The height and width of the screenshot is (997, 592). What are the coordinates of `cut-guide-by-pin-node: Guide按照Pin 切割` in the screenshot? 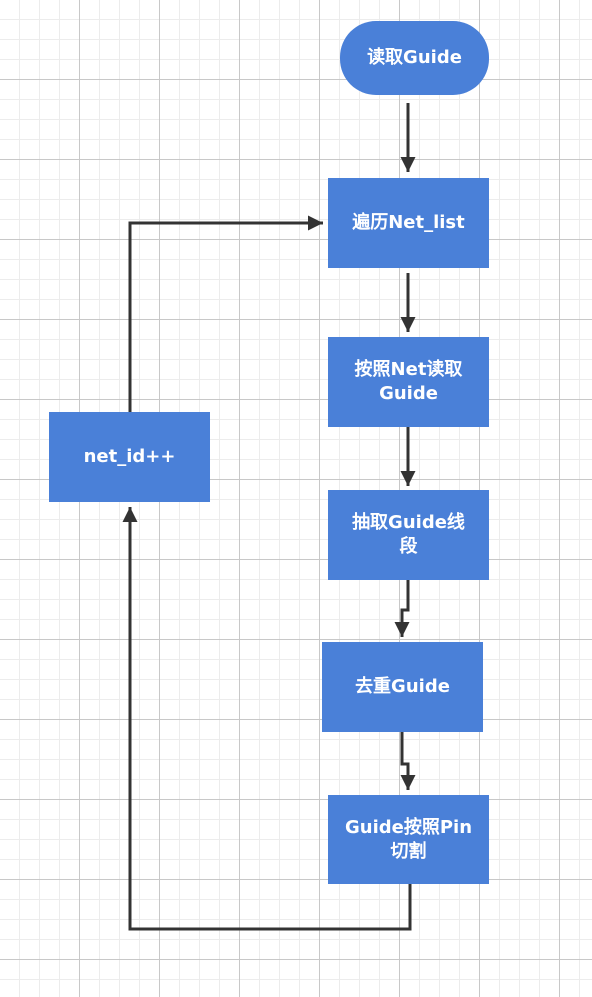 It's located at (408, 839).